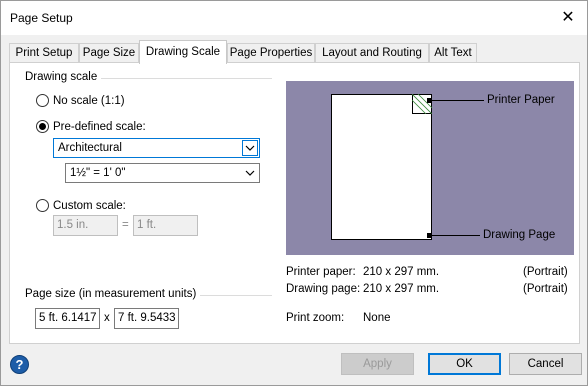 The width and height of the screenshot is (588, 386). What do you see at coordinates (321, 272) in the screenshot?
I see `printer-paper-key: Printer paper:` at bounding box center [321, 272].